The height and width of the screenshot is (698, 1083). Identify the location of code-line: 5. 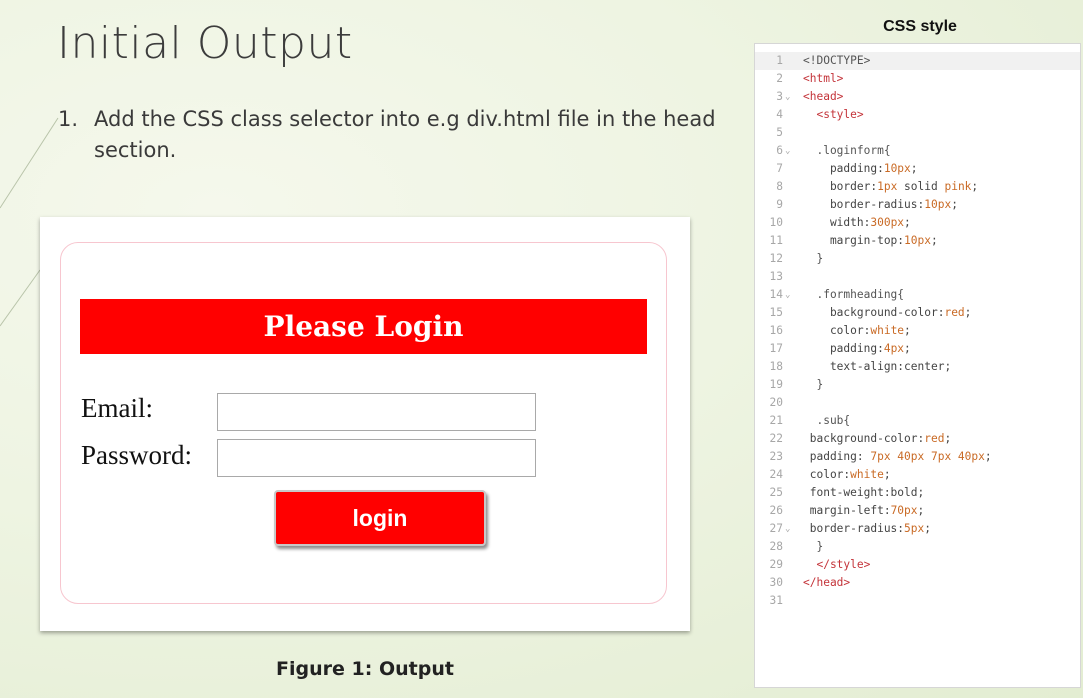
(917, 133).